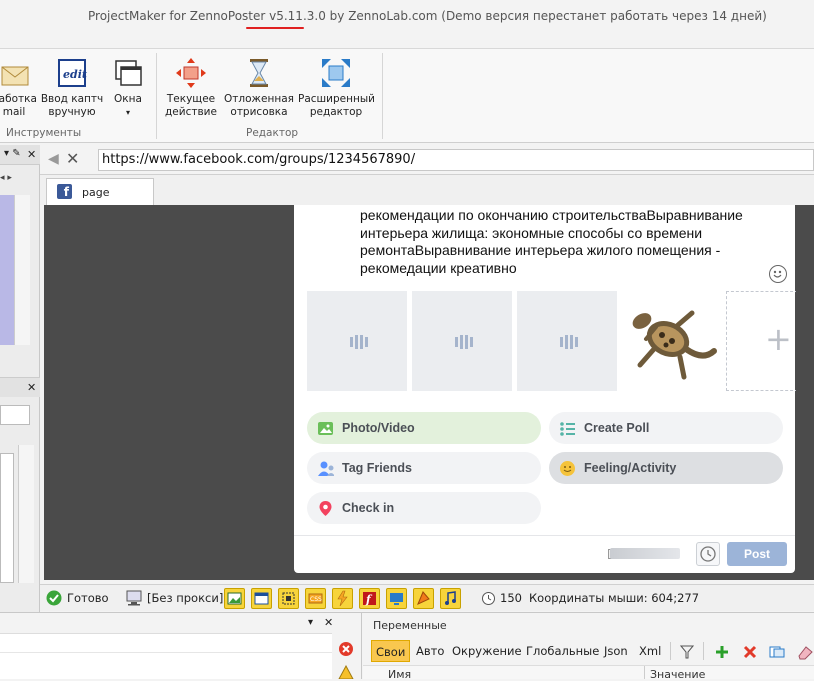 The width and height of the screenshot is (814, 681). I want to click on status-ready: Готово, so click(88, 598).